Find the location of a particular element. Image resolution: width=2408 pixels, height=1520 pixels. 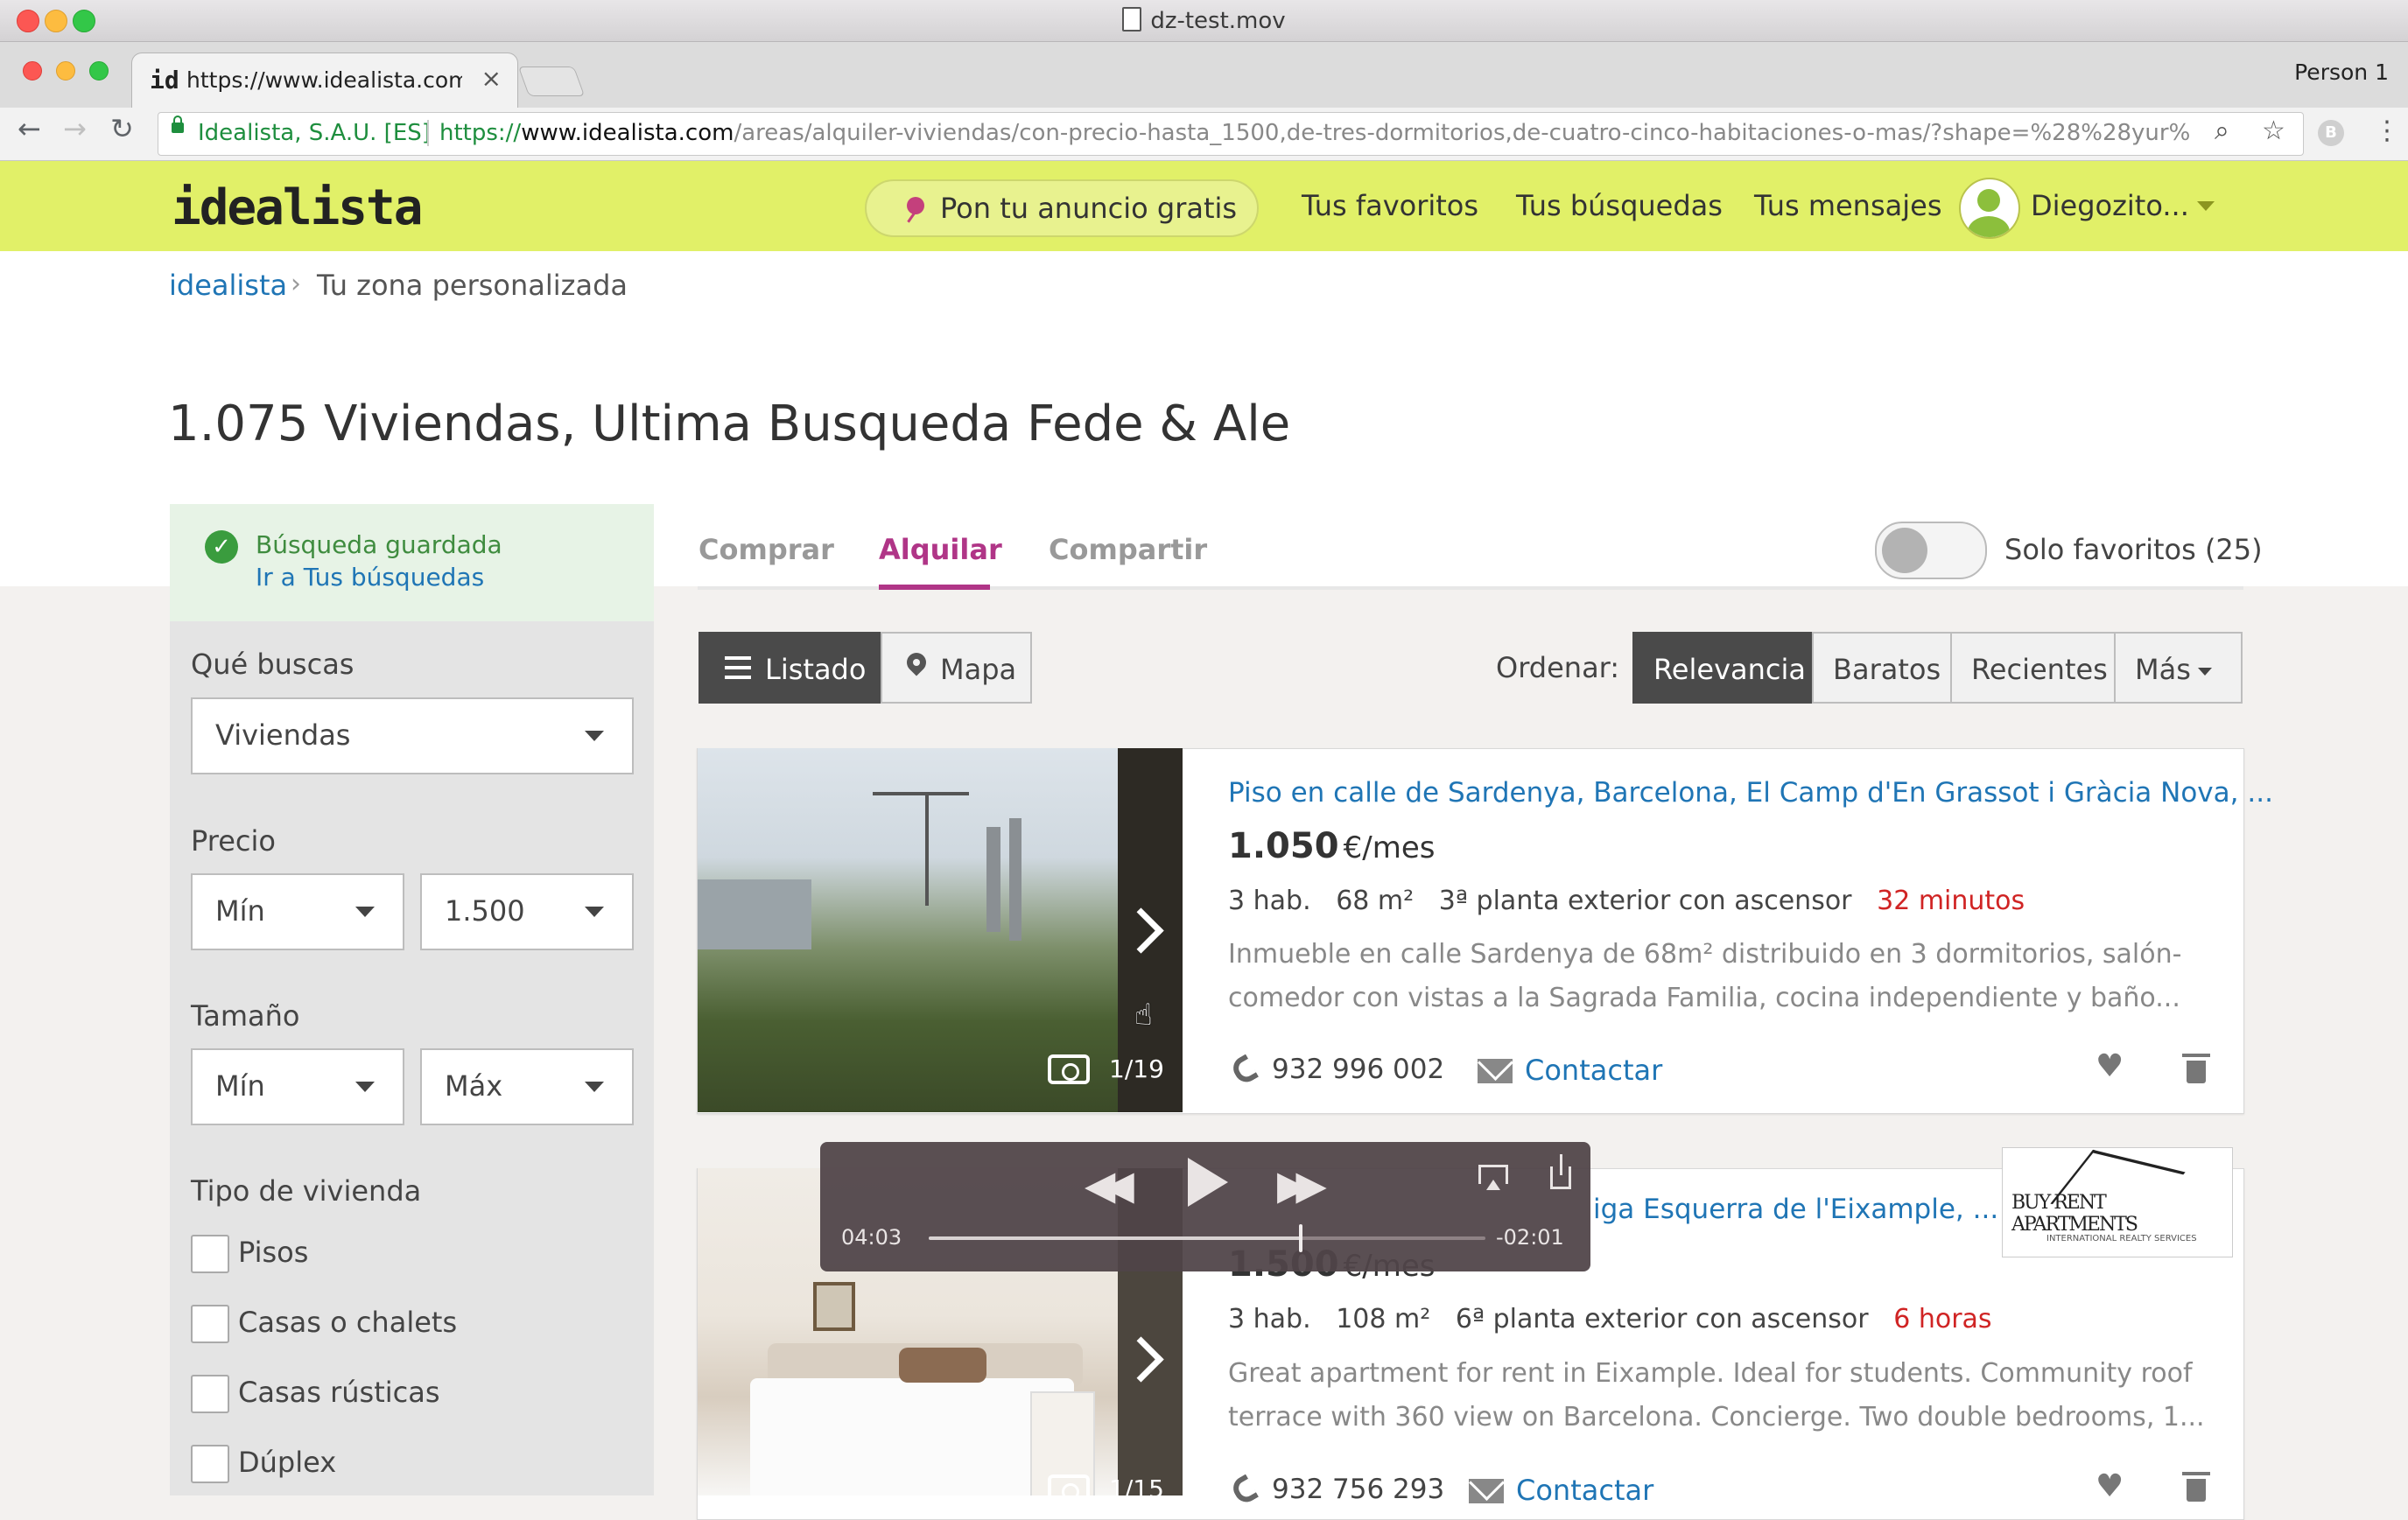

browser-zoom-button is located at coordinates (99, 71).